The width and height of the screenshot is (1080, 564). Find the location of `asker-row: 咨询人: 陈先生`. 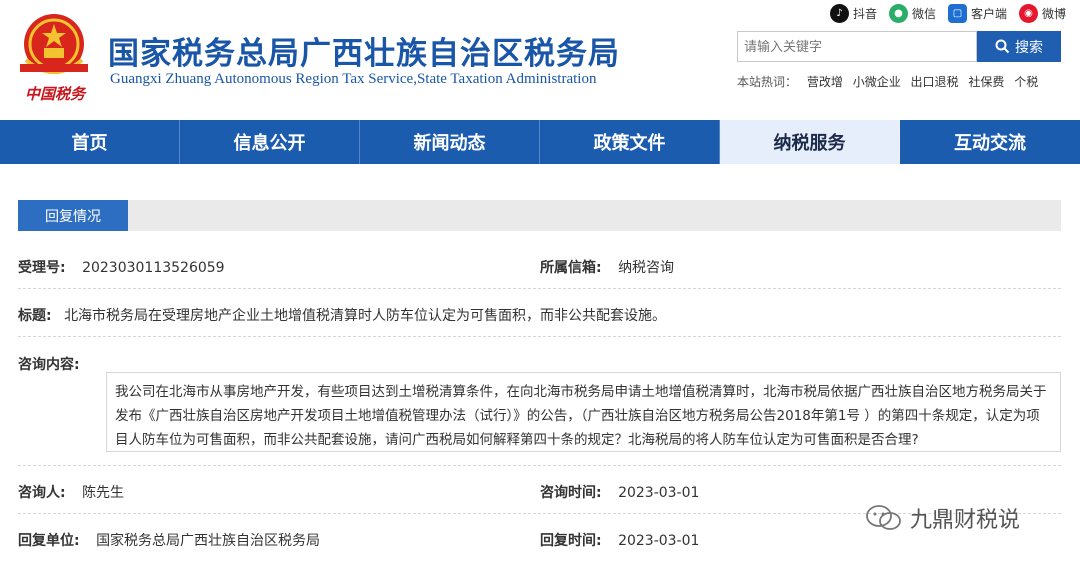

asker-row: 咨询人: 陈先生 is located at coordinates (71, 492).